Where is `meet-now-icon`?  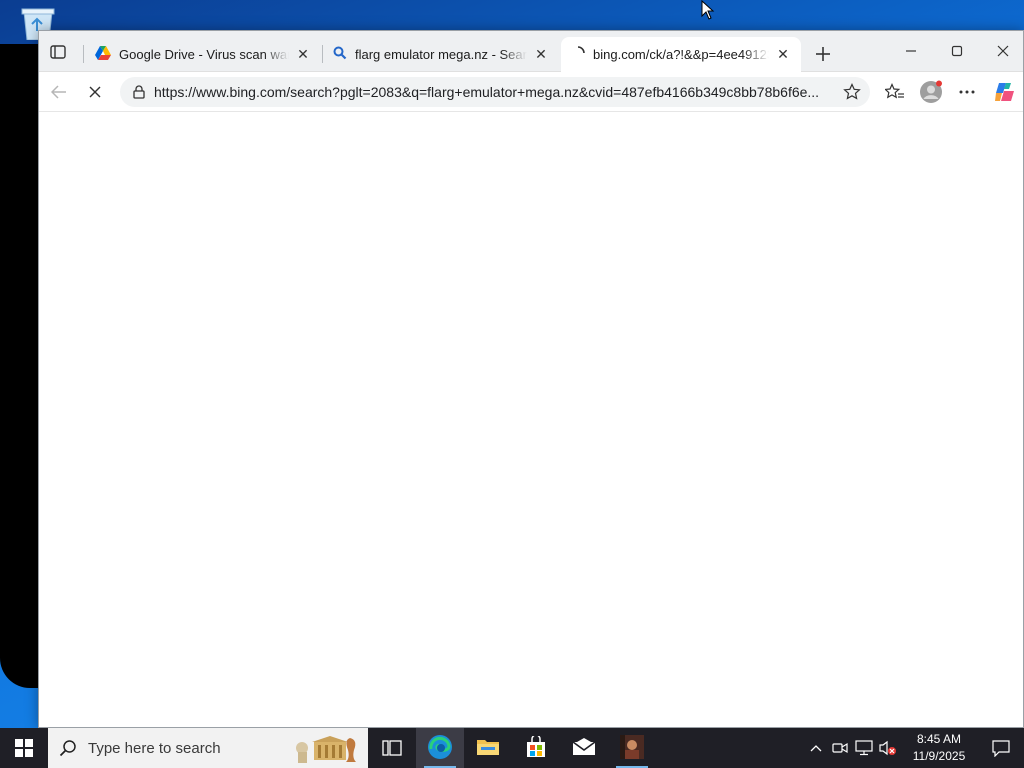
meet-now-icon is located at coordinates (840, 748).